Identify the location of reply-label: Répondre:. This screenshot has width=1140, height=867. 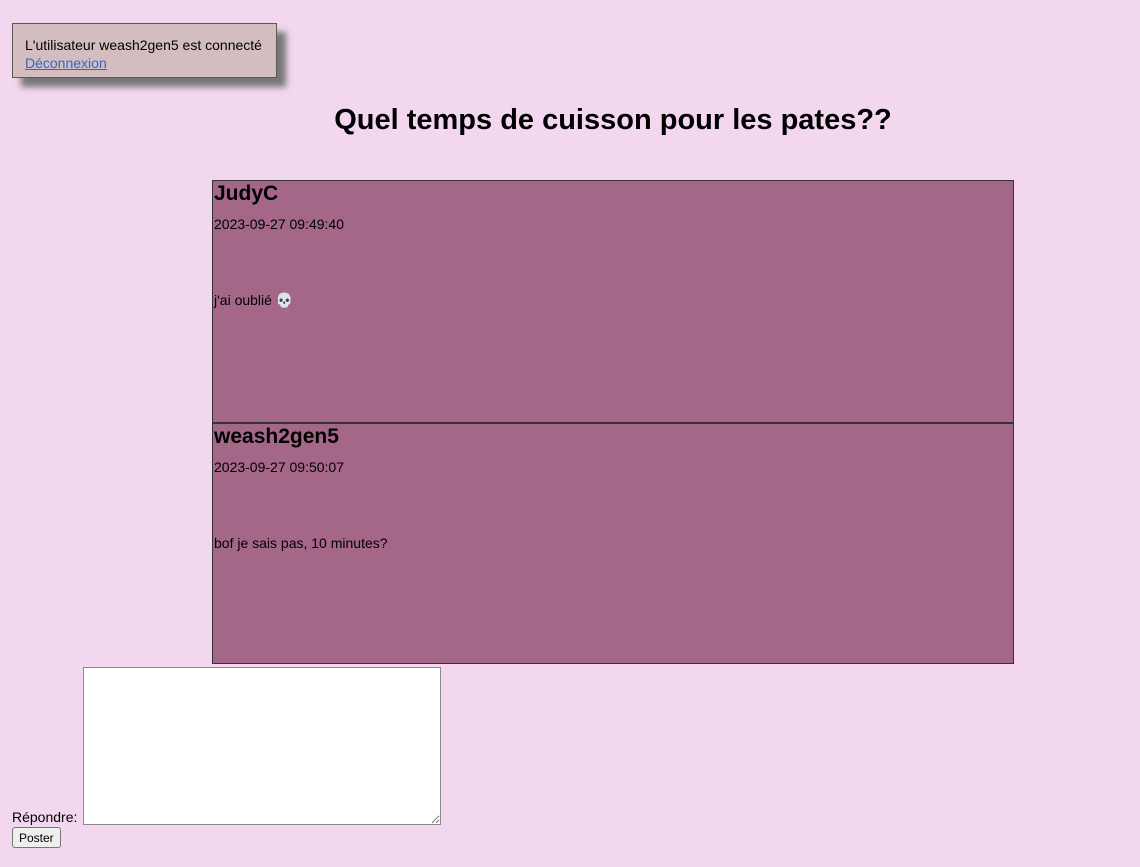
(45, 817).